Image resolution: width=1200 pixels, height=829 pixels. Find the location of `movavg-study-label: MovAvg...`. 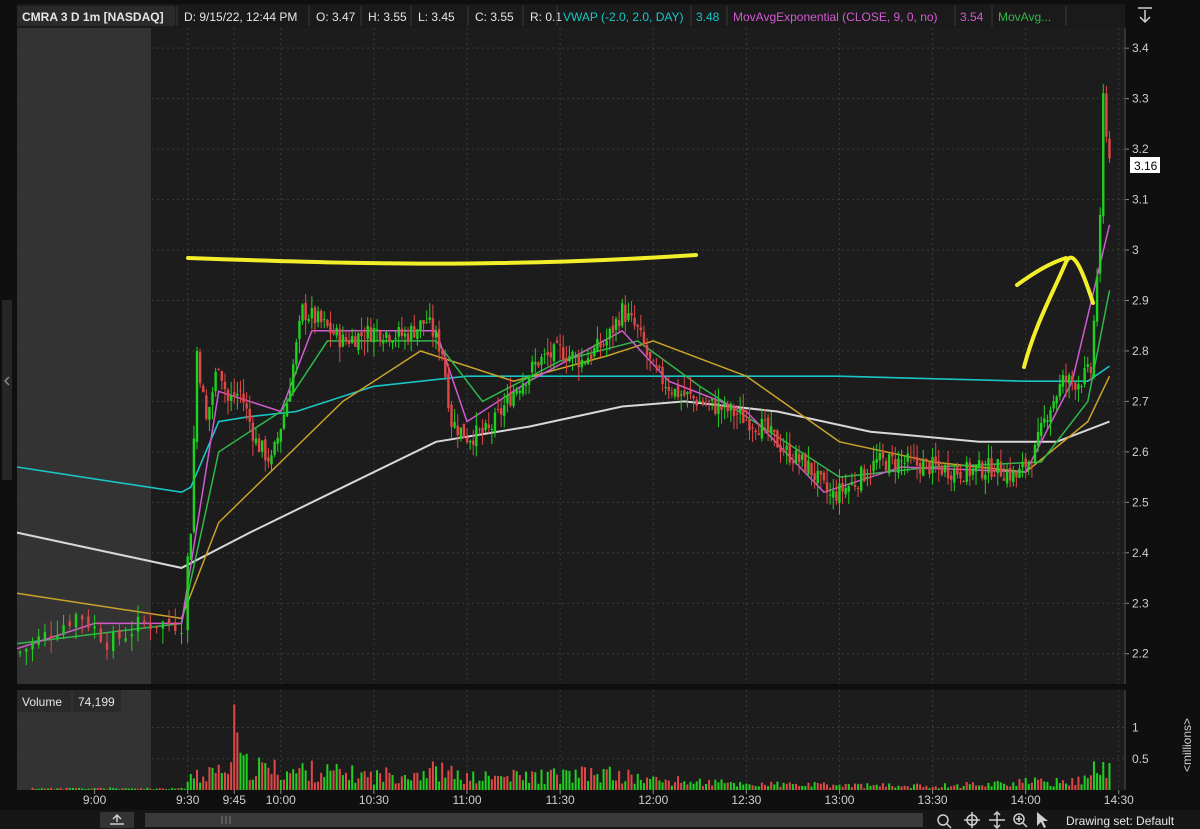

movavg-study-label: MovAvg... is located at coordinates (1024, 17).